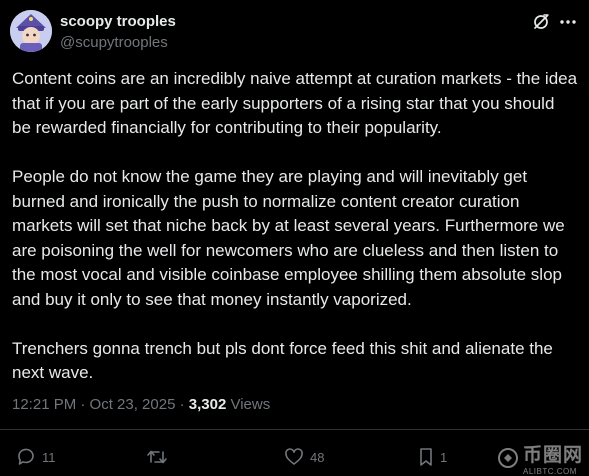 Image resolution: width=589 pixels, height=476 pixels. Describe the element at coordinates (100, 404) in the screenshot. I see `post-timestamp: 12:21 PM · Oct 23, 2025 ·` at that location.